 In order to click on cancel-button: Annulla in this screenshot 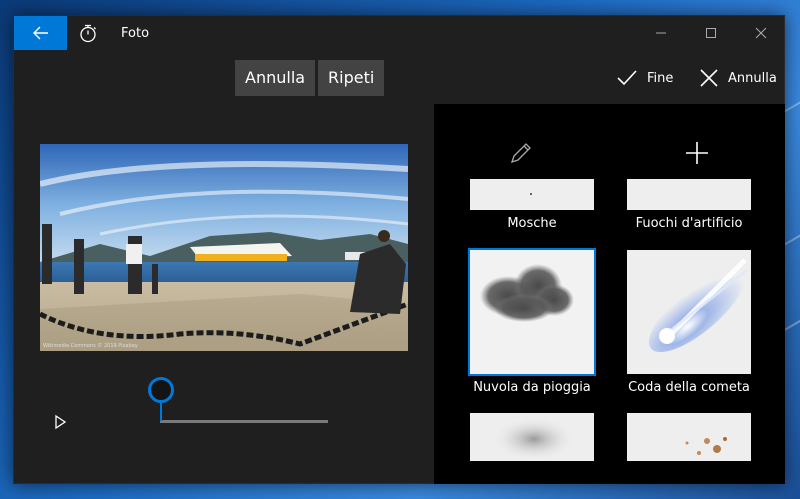, I will do `click(738, 78)`.